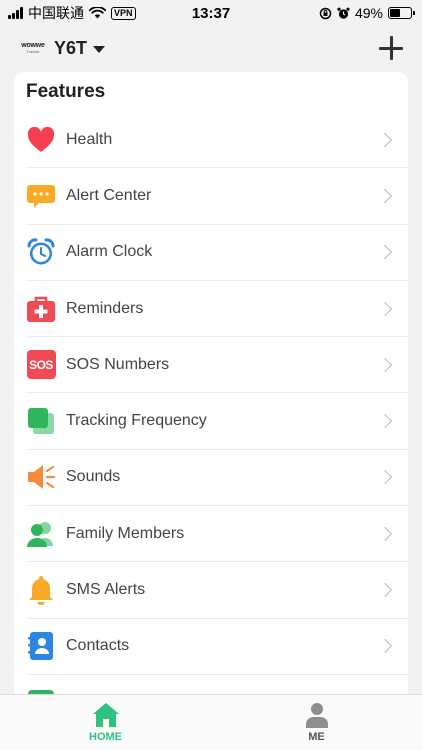 The width and height of the screenshot is (422, 750). I want to click on home-icon, so click(105, 715).